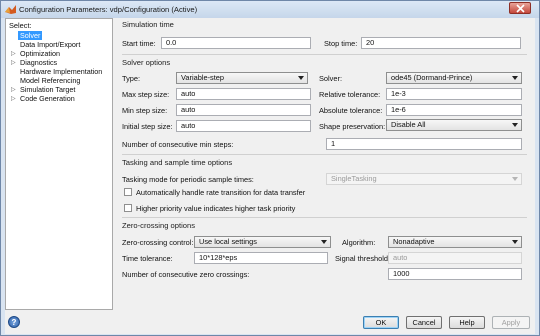 The width and height of the screenshot is (540, 336). I want to click on close-icon, so click(520, 8).